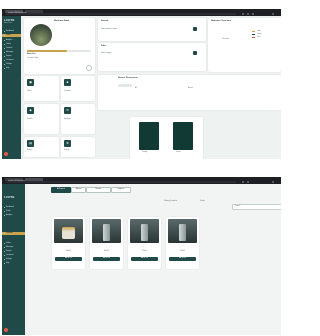 This screenshot has width=320, height=336. Describe the element at coordinates (202, 201) in the screenshot. I see `sort-select: Sort by` at that location.